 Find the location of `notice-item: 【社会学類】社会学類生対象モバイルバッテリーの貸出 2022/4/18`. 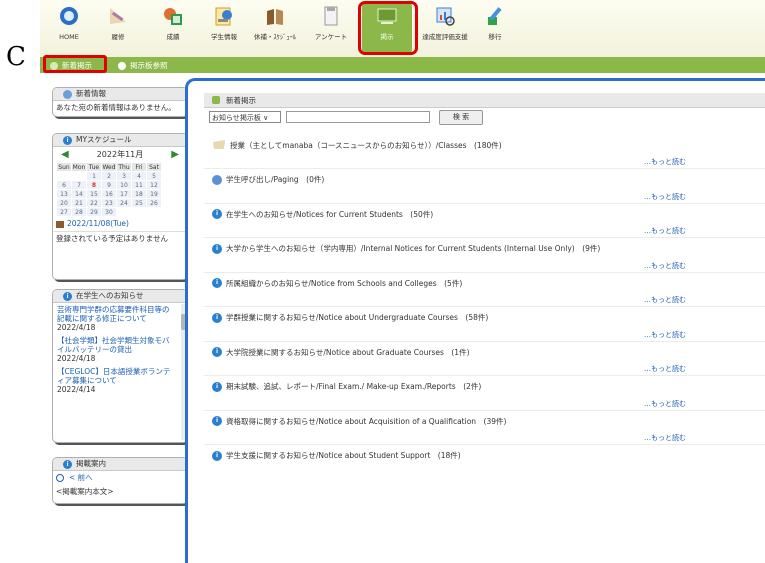

notice-item: 【社会学類】社会学類生対象モバイルバッテリーの貸出 2022/4/18 is located at coordinates (116, 349).